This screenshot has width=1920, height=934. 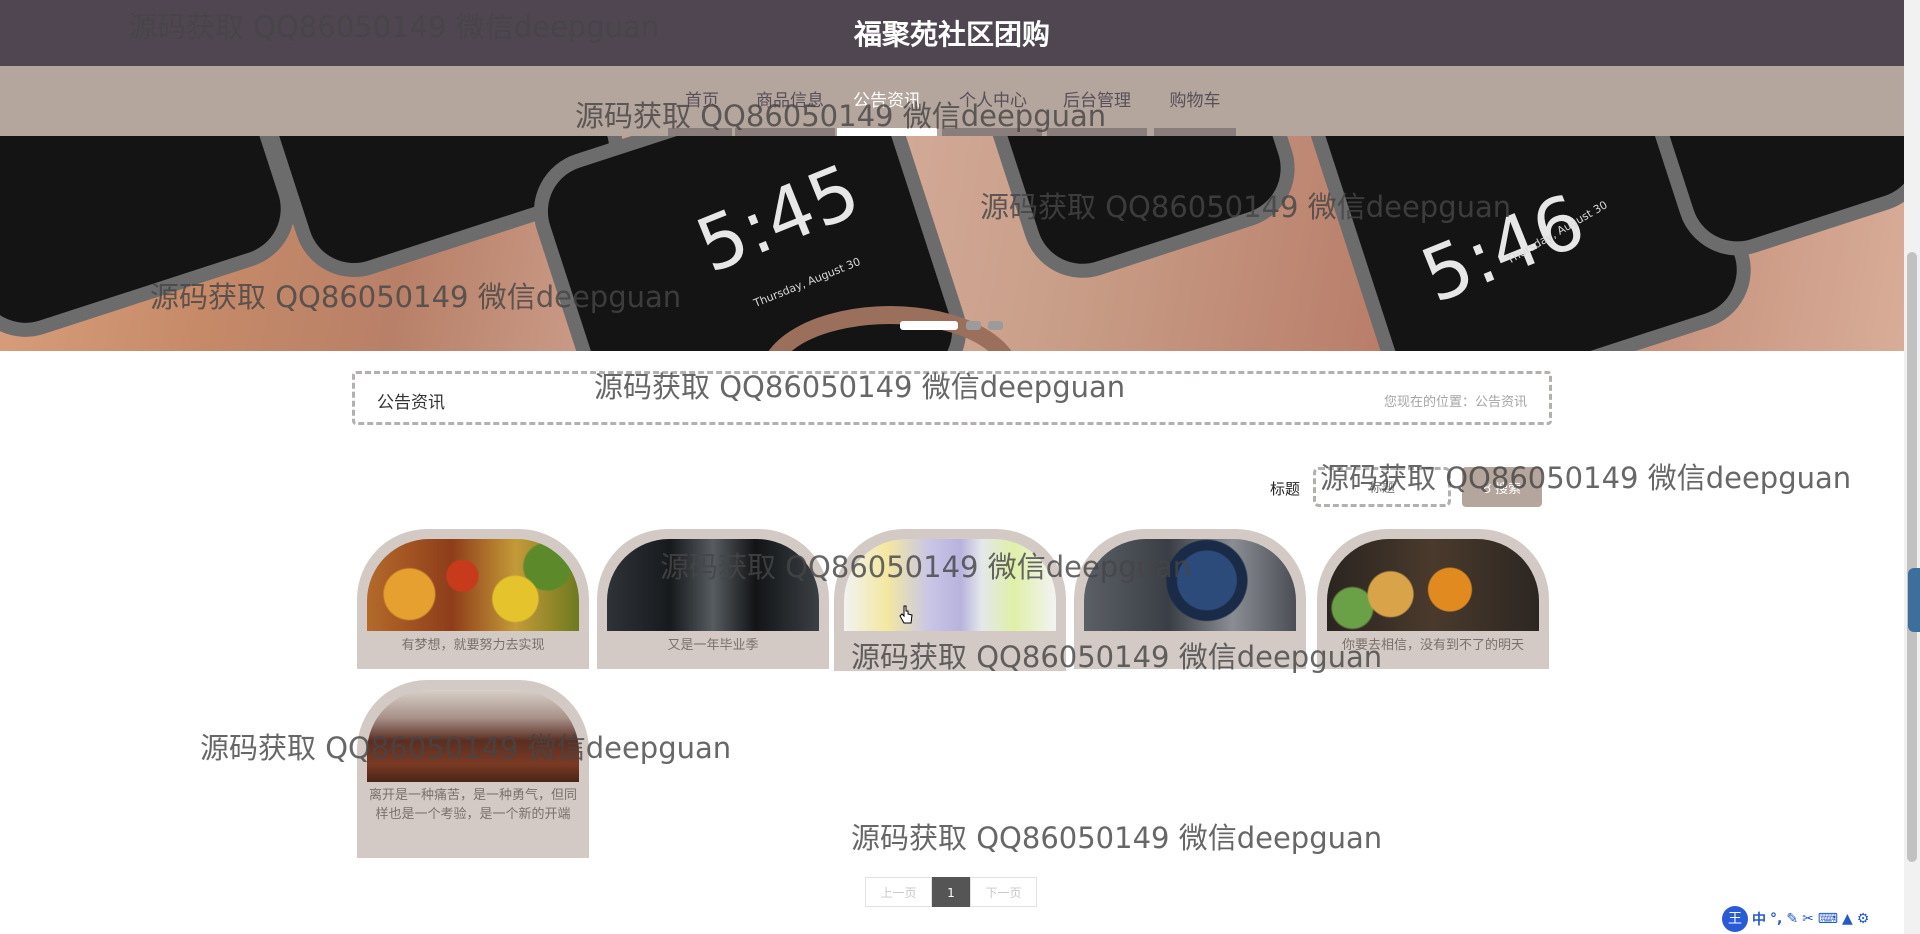 I want to click on hand-cursor-icon, so click(x=906, y=614).